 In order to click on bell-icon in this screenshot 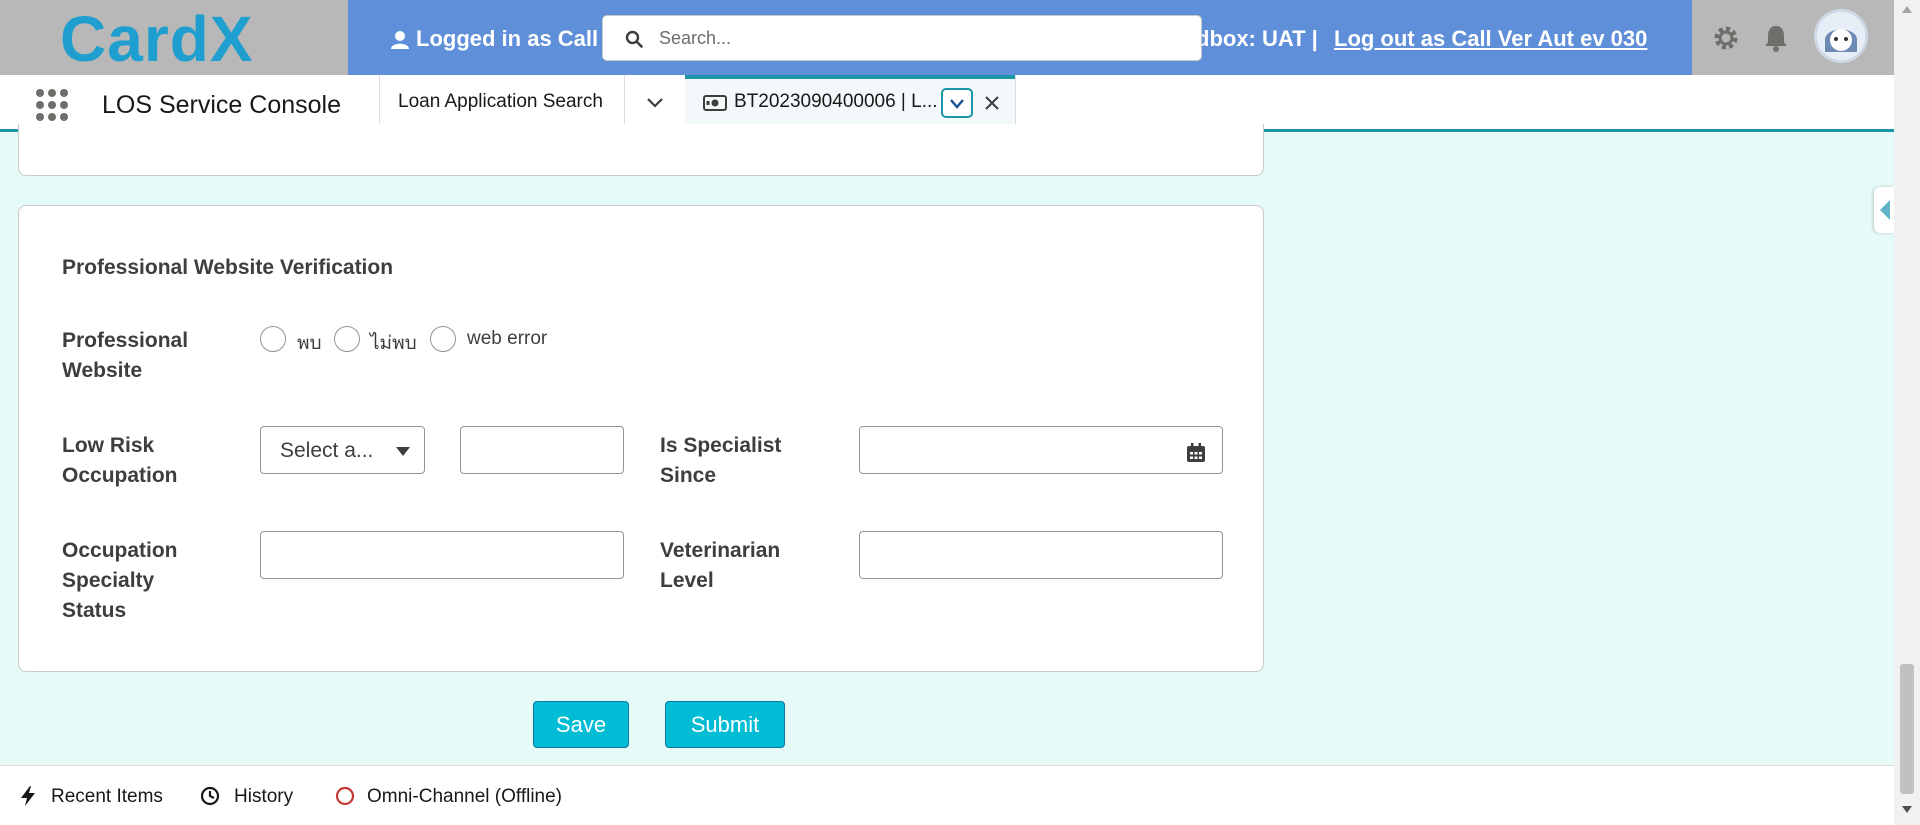, I will do `click(1776, 38)`.